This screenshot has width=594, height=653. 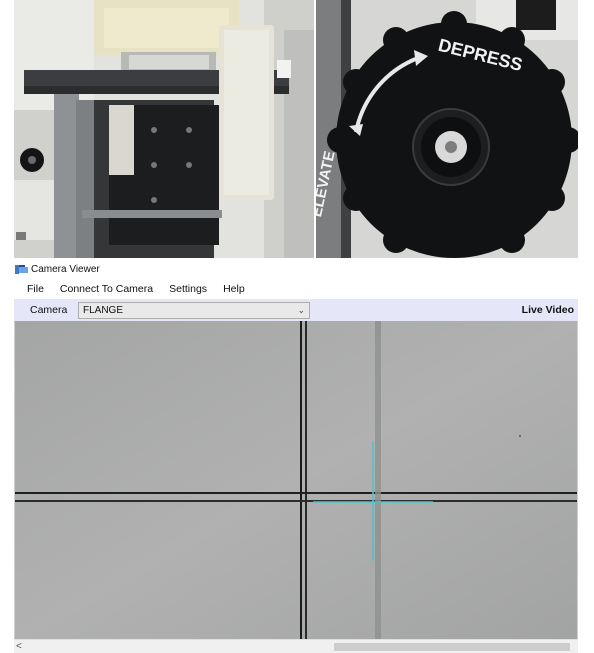 I want to click on vertical-reference-line, so click(x=301, y=480).